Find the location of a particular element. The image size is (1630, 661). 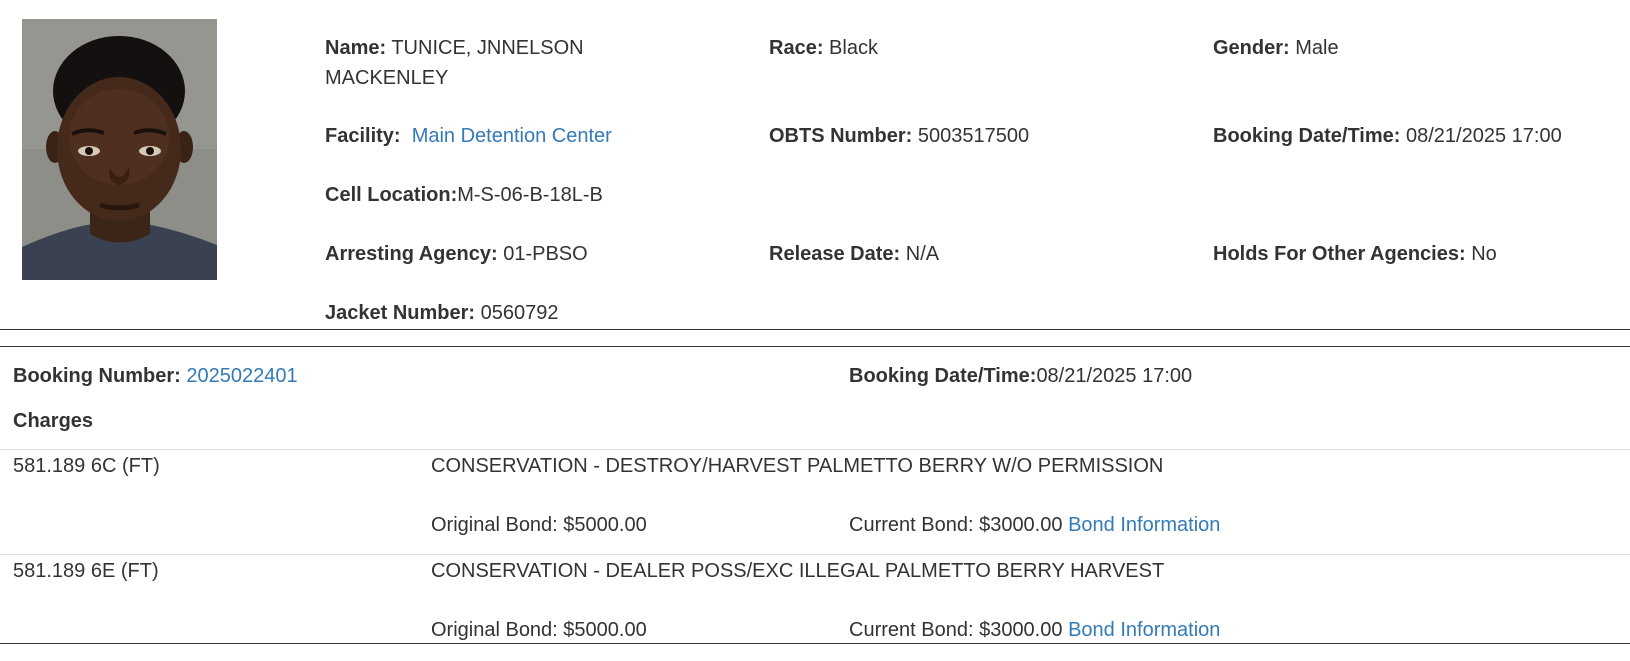

arresting-agency-field: Arresting Agency: 01-PBSO is located at coordinates (456, 254).